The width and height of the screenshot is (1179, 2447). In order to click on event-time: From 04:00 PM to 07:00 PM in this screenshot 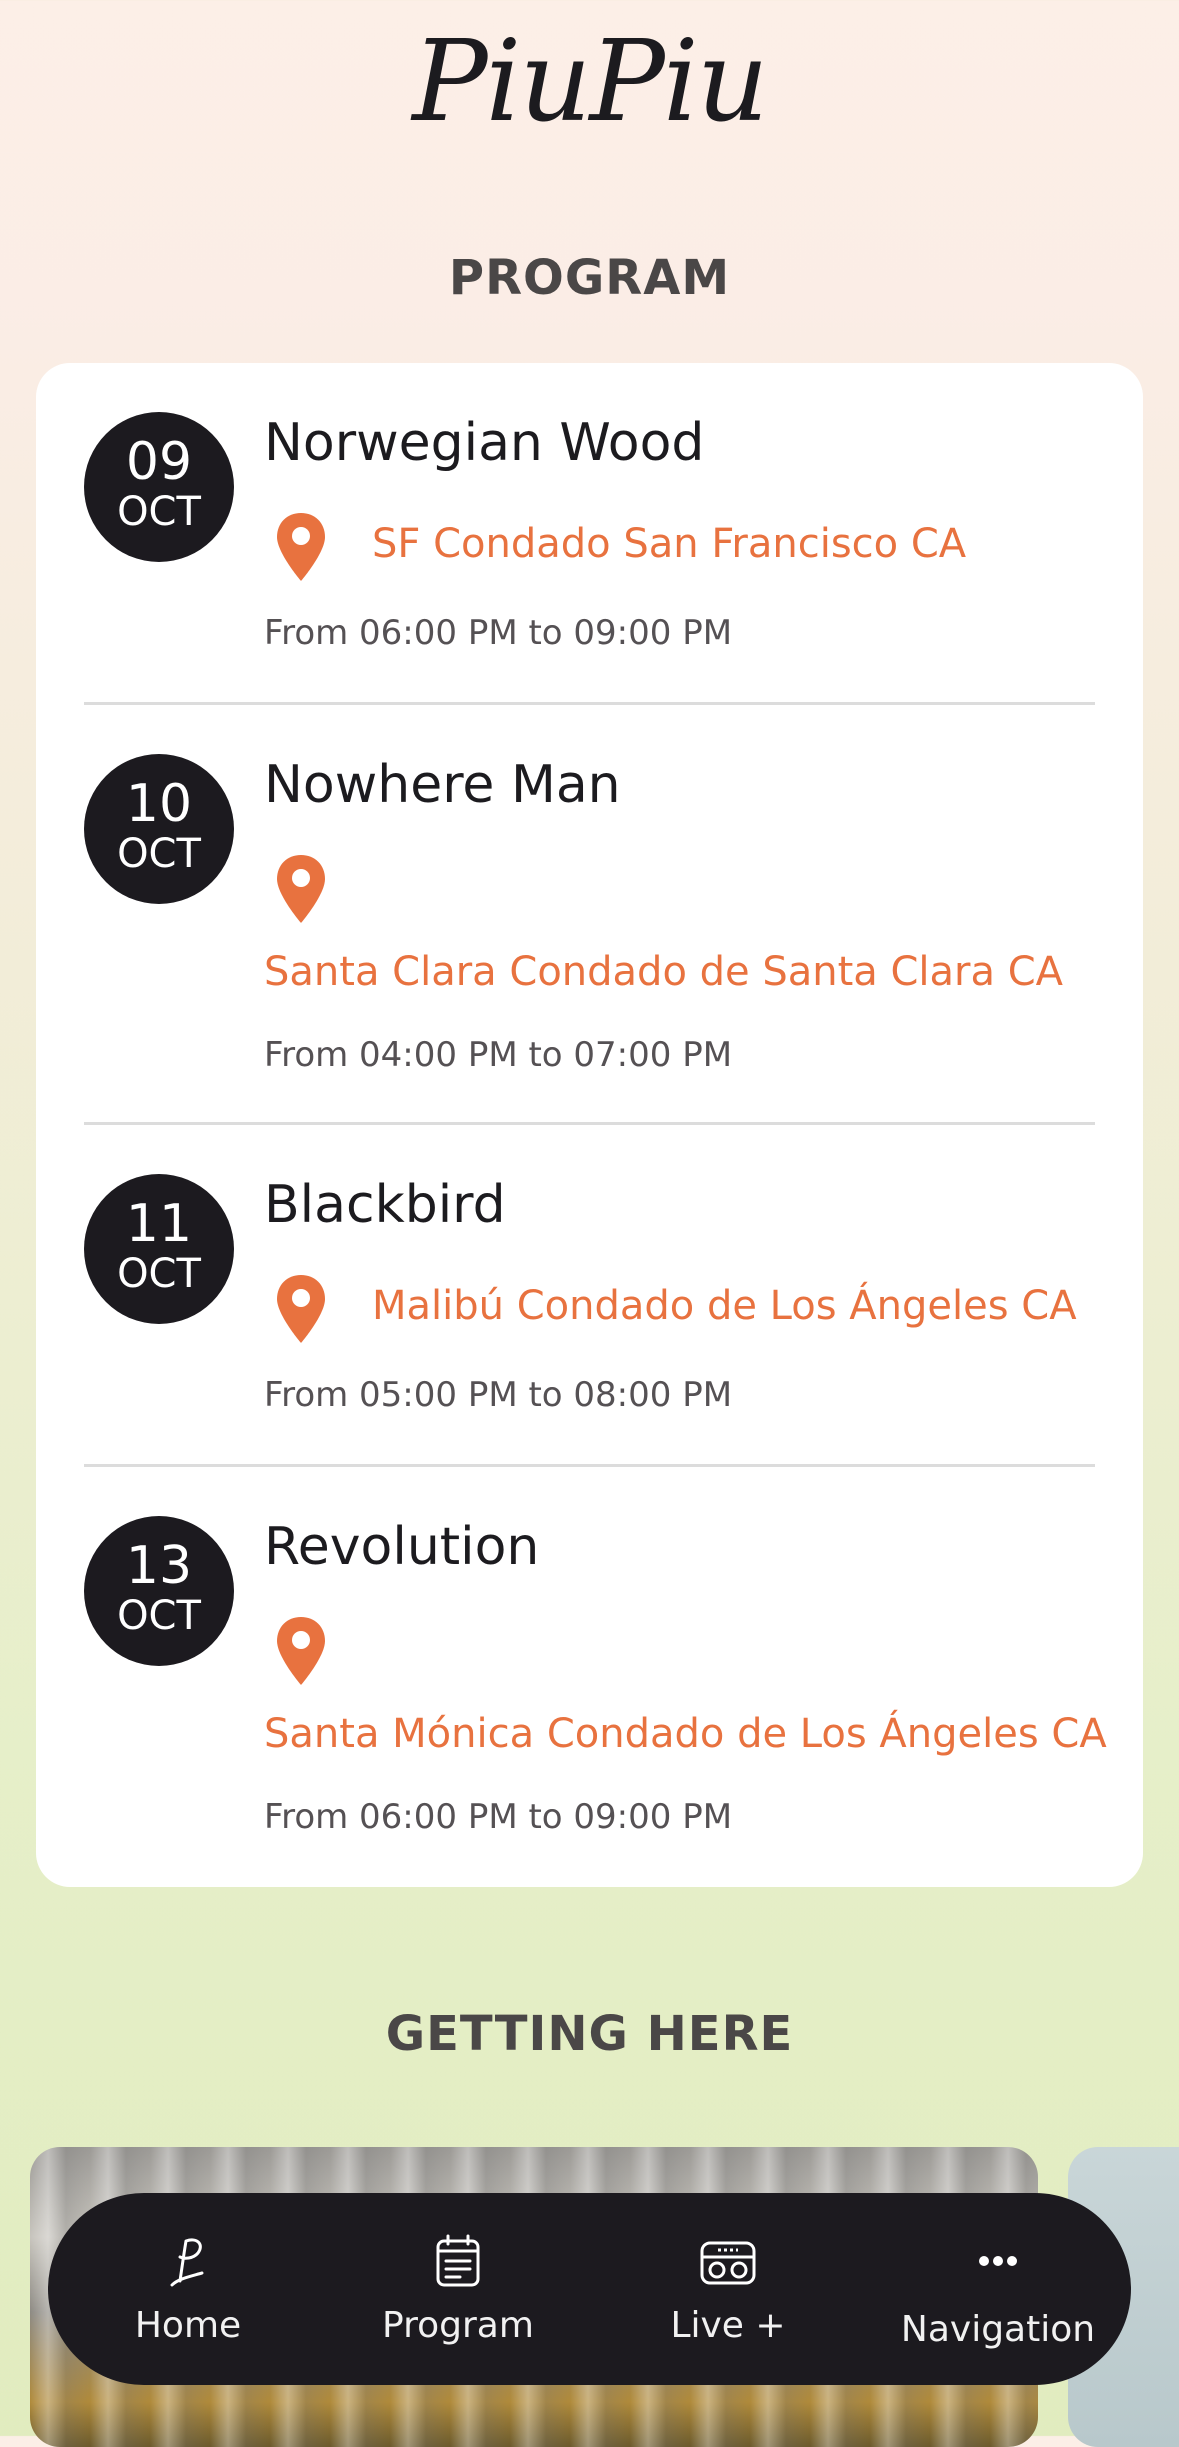, I will do `click(498, 1055)`.